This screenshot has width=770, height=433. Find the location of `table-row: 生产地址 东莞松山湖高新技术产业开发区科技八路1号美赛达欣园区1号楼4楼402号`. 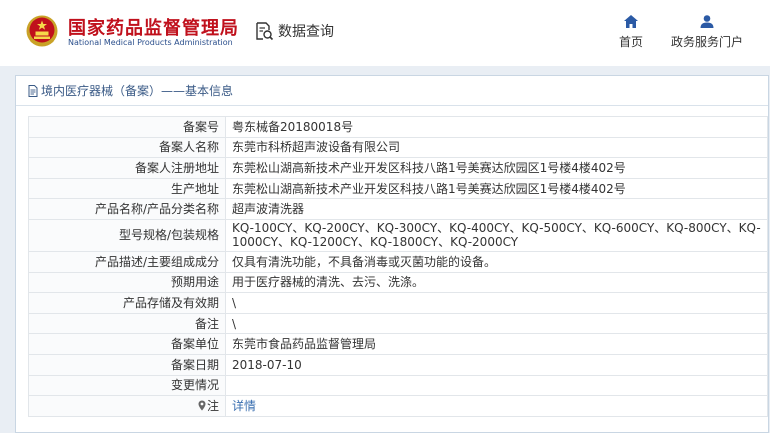

table-row: 生产地址 东莞松山湖高新技术产业开发区科技八路1号美赛达欣园区1号楼4楼402号 is located at coordinates (398, 188).